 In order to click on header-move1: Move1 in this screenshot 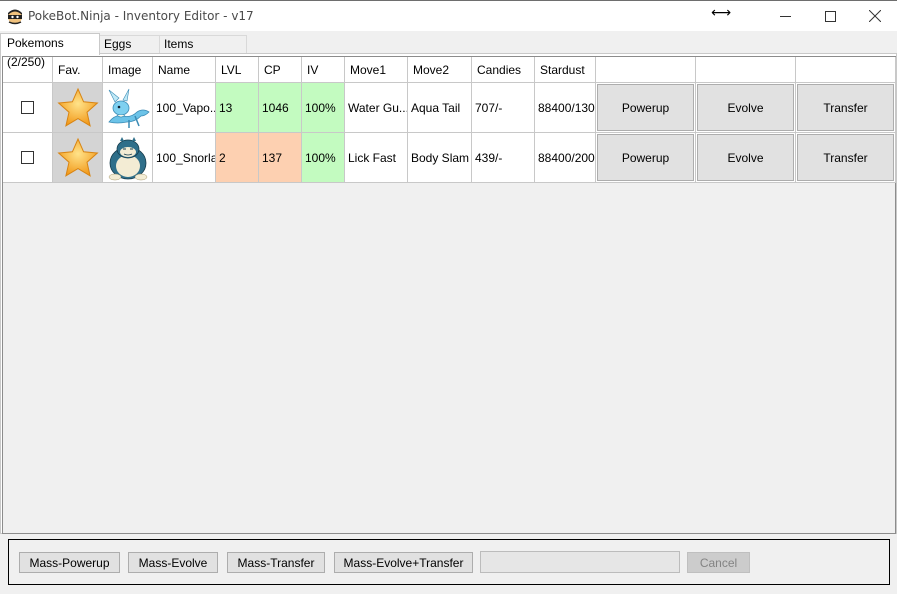, I will do `click(376, 70)`.